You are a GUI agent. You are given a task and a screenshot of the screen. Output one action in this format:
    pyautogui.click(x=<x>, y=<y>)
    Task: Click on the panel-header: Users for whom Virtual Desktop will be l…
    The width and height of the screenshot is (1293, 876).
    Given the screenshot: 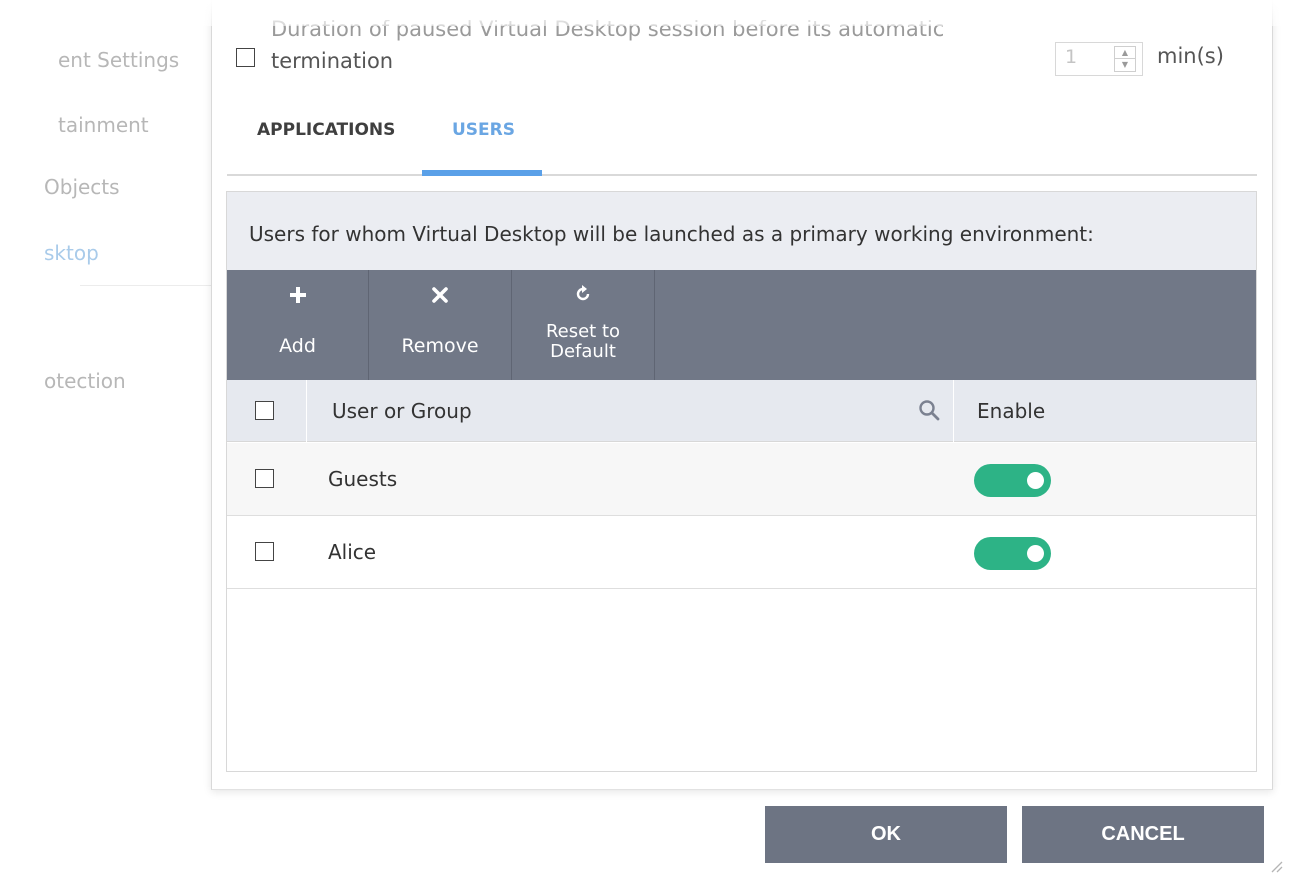 What is the action you would take?
    pyautogui.click(x=741, y=231)
    